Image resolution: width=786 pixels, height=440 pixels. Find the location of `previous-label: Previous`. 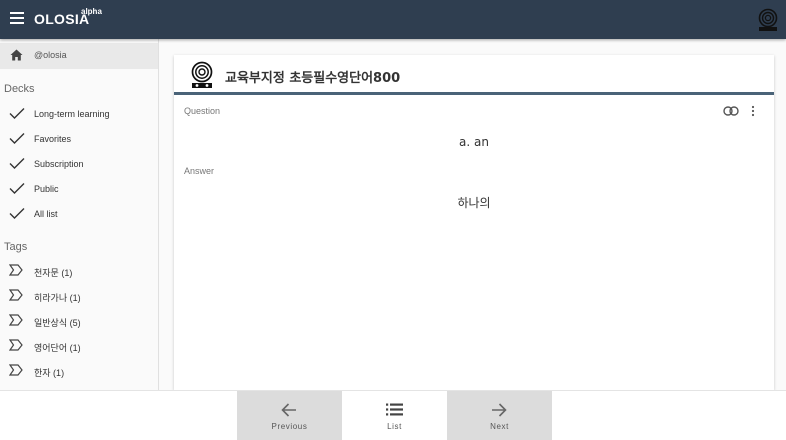

previous-label: Previous is located at coordinates (289, 426).